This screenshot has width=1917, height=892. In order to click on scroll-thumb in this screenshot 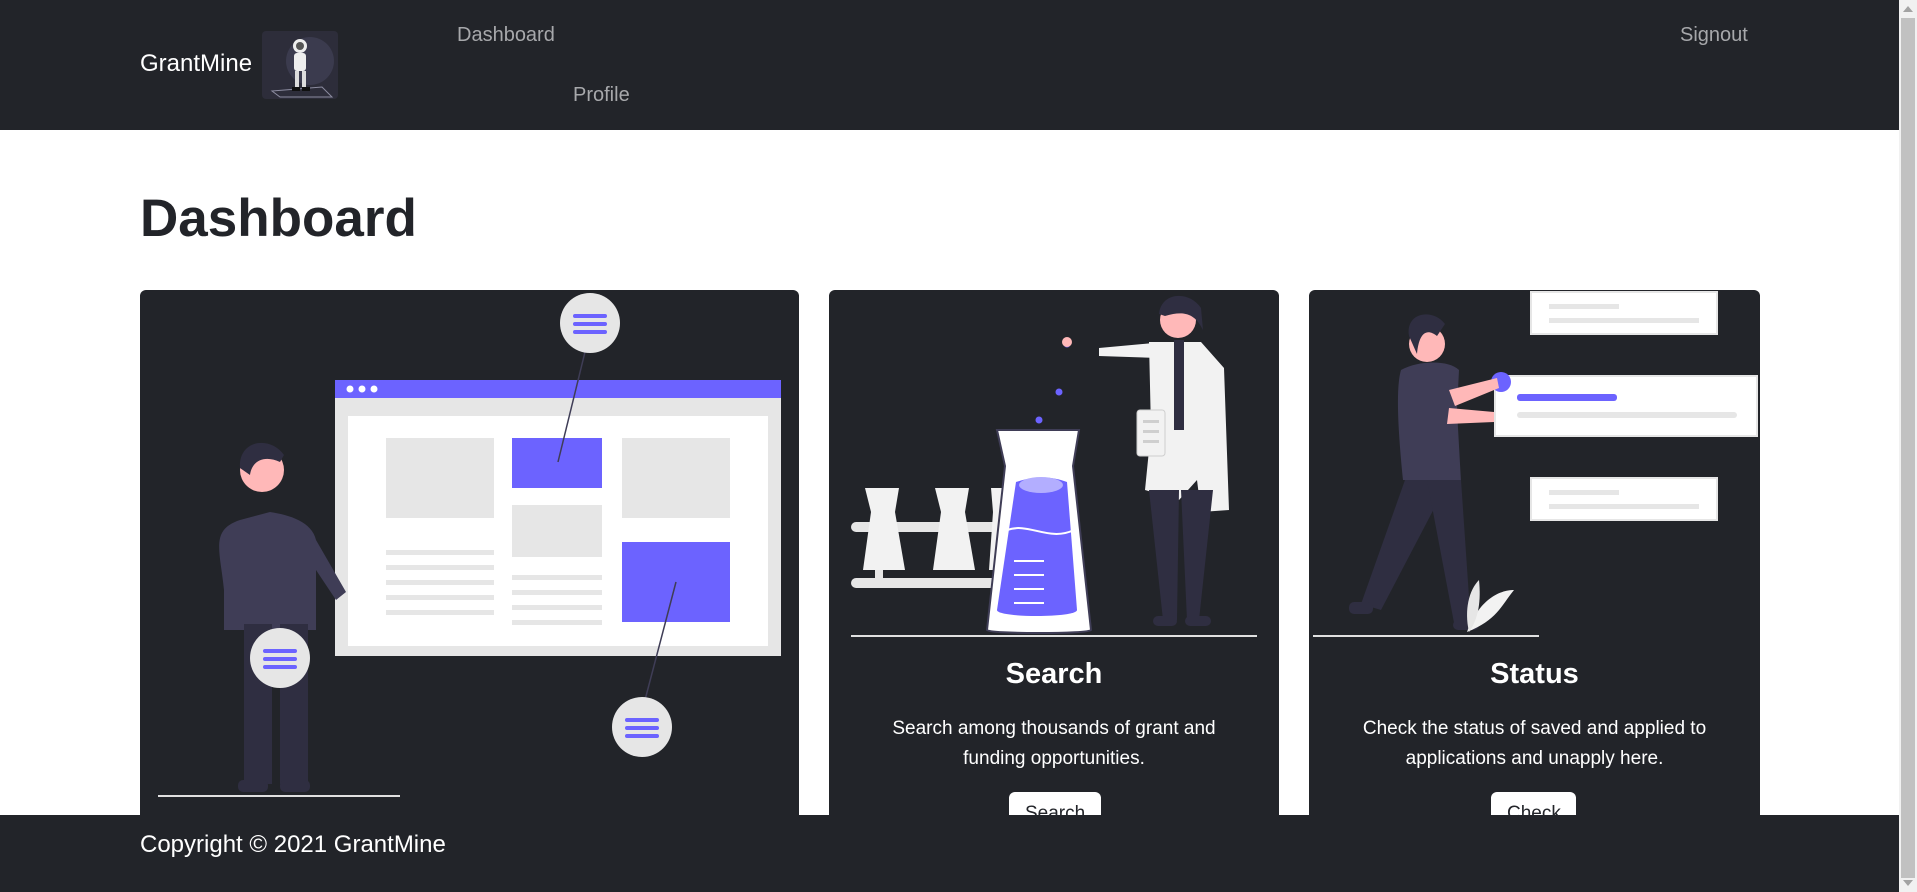, I will do `click(1908, 448)`.